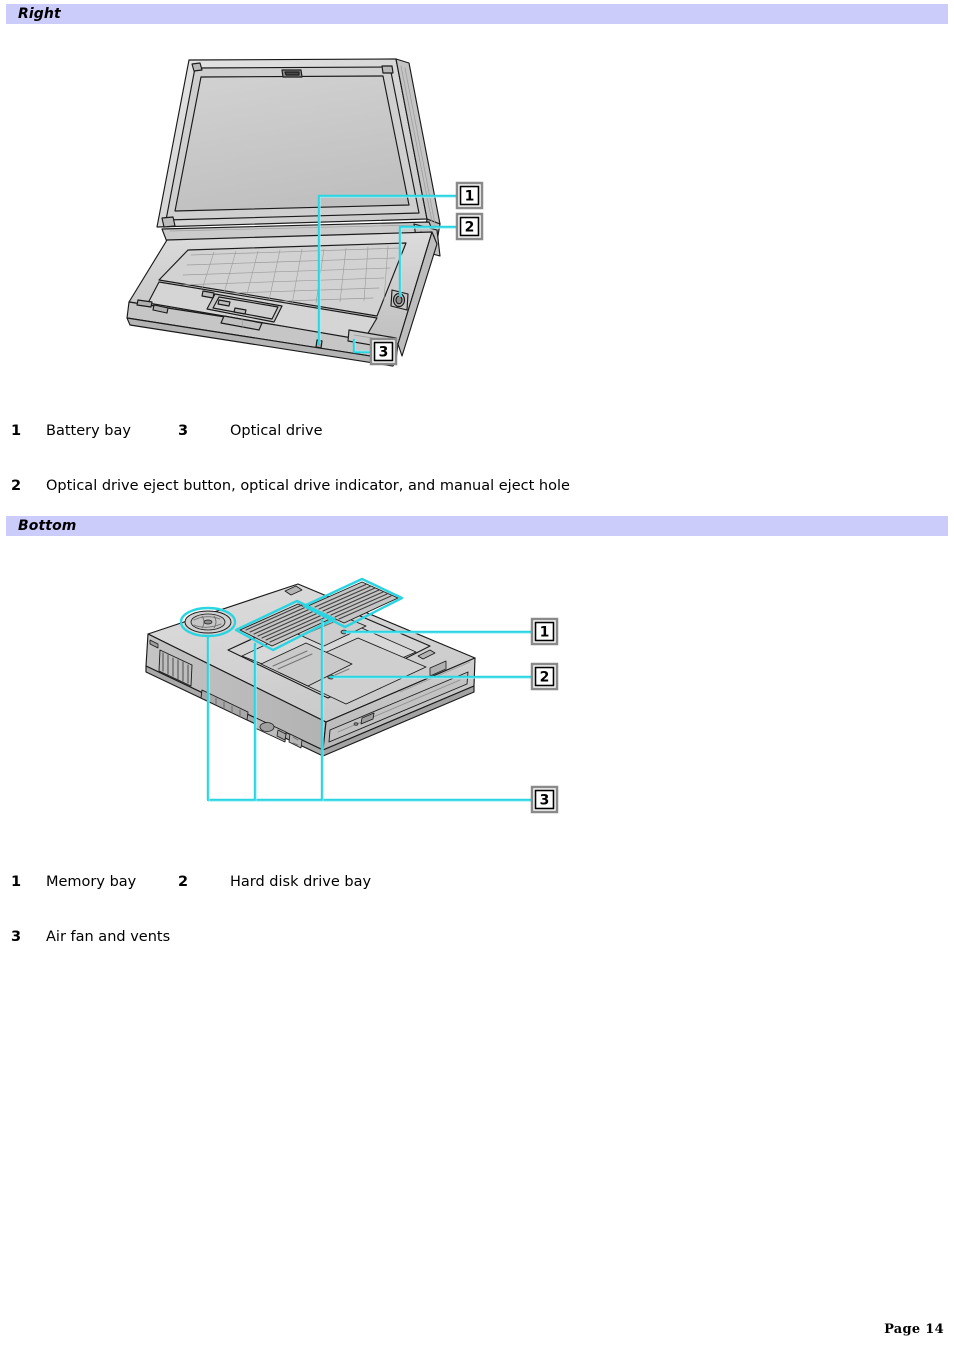 The image size is (954, 1351). I want to click on legend-row-bottom-1: 1 Memory bay 2 Hard disk drive bay, so click(477, 882).